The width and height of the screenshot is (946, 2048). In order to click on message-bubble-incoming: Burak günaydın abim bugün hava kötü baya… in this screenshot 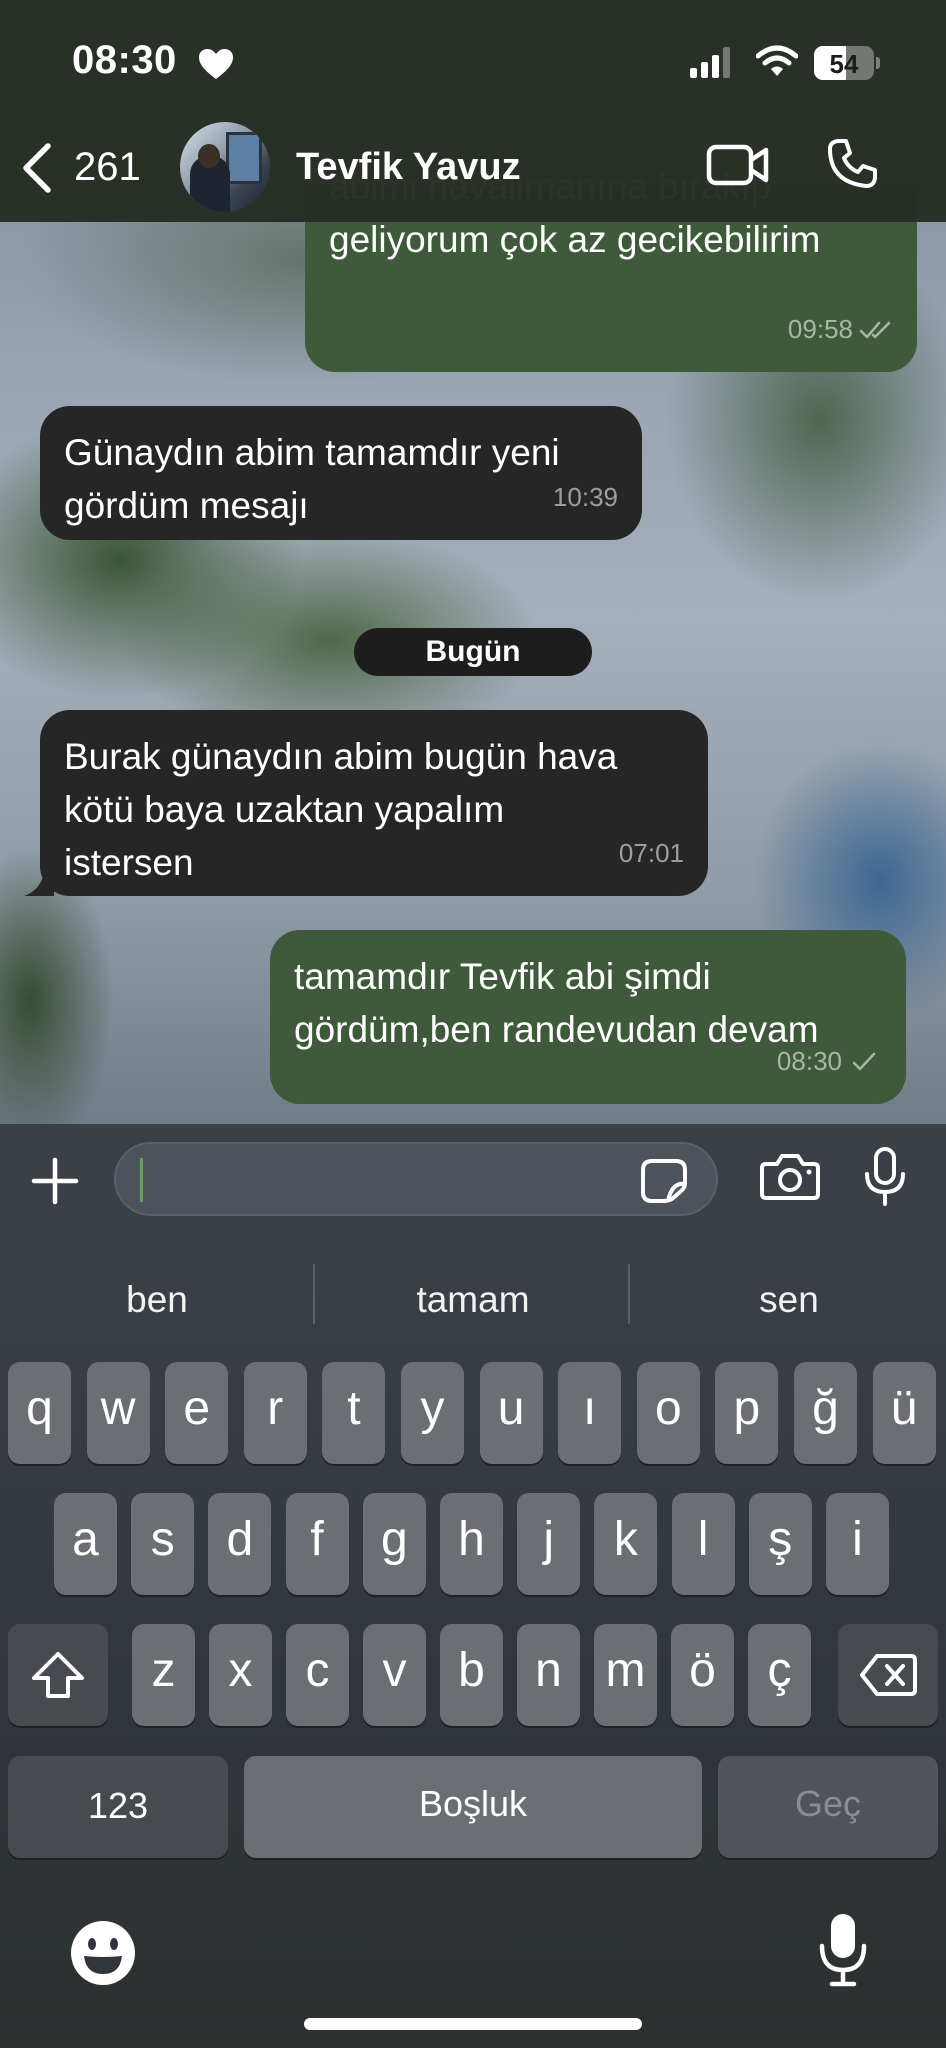, I will do `click(374, 803)`.